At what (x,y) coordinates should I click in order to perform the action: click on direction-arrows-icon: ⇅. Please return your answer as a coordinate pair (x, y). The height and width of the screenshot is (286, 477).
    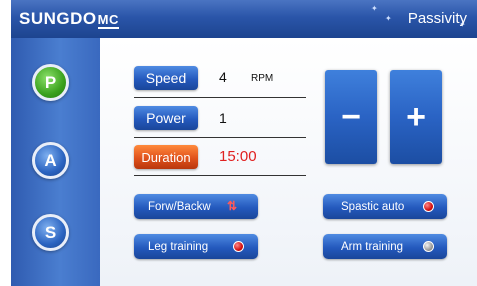
    Looking at the image, I should click on (232, 206).